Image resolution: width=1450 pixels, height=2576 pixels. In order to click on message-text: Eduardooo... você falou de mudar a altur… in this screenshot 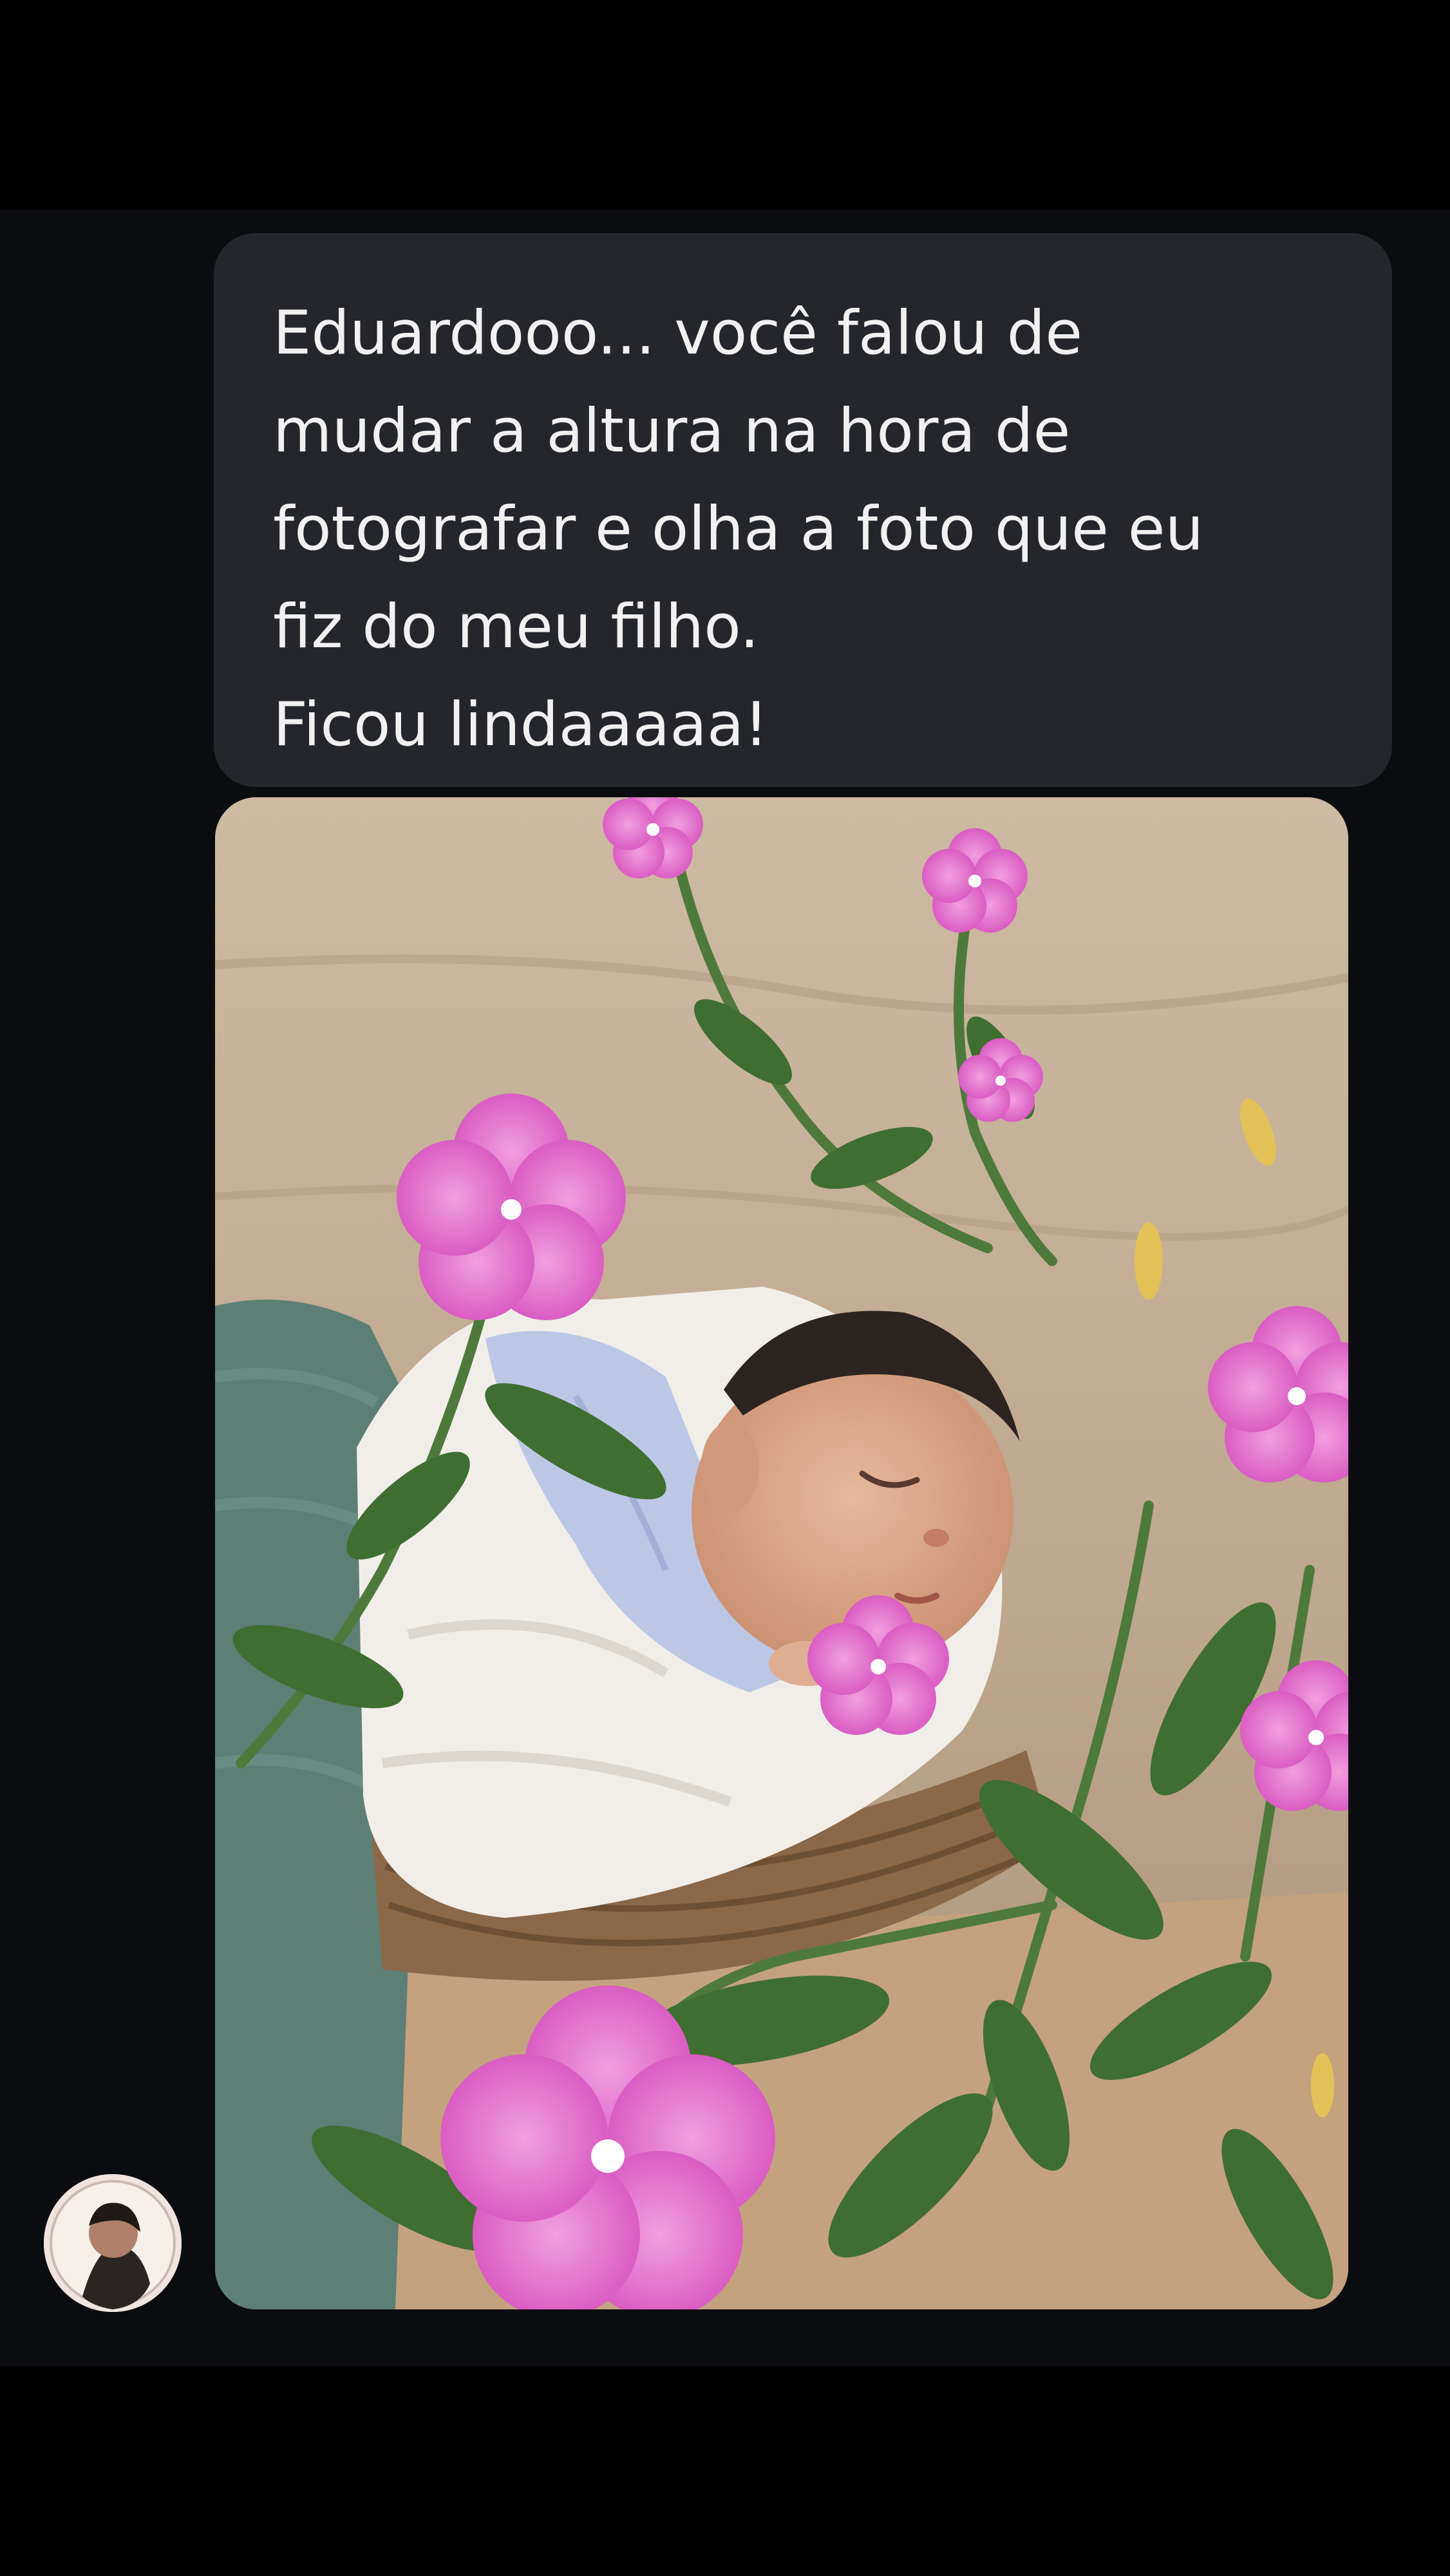, I will do `click(738, 529)`.